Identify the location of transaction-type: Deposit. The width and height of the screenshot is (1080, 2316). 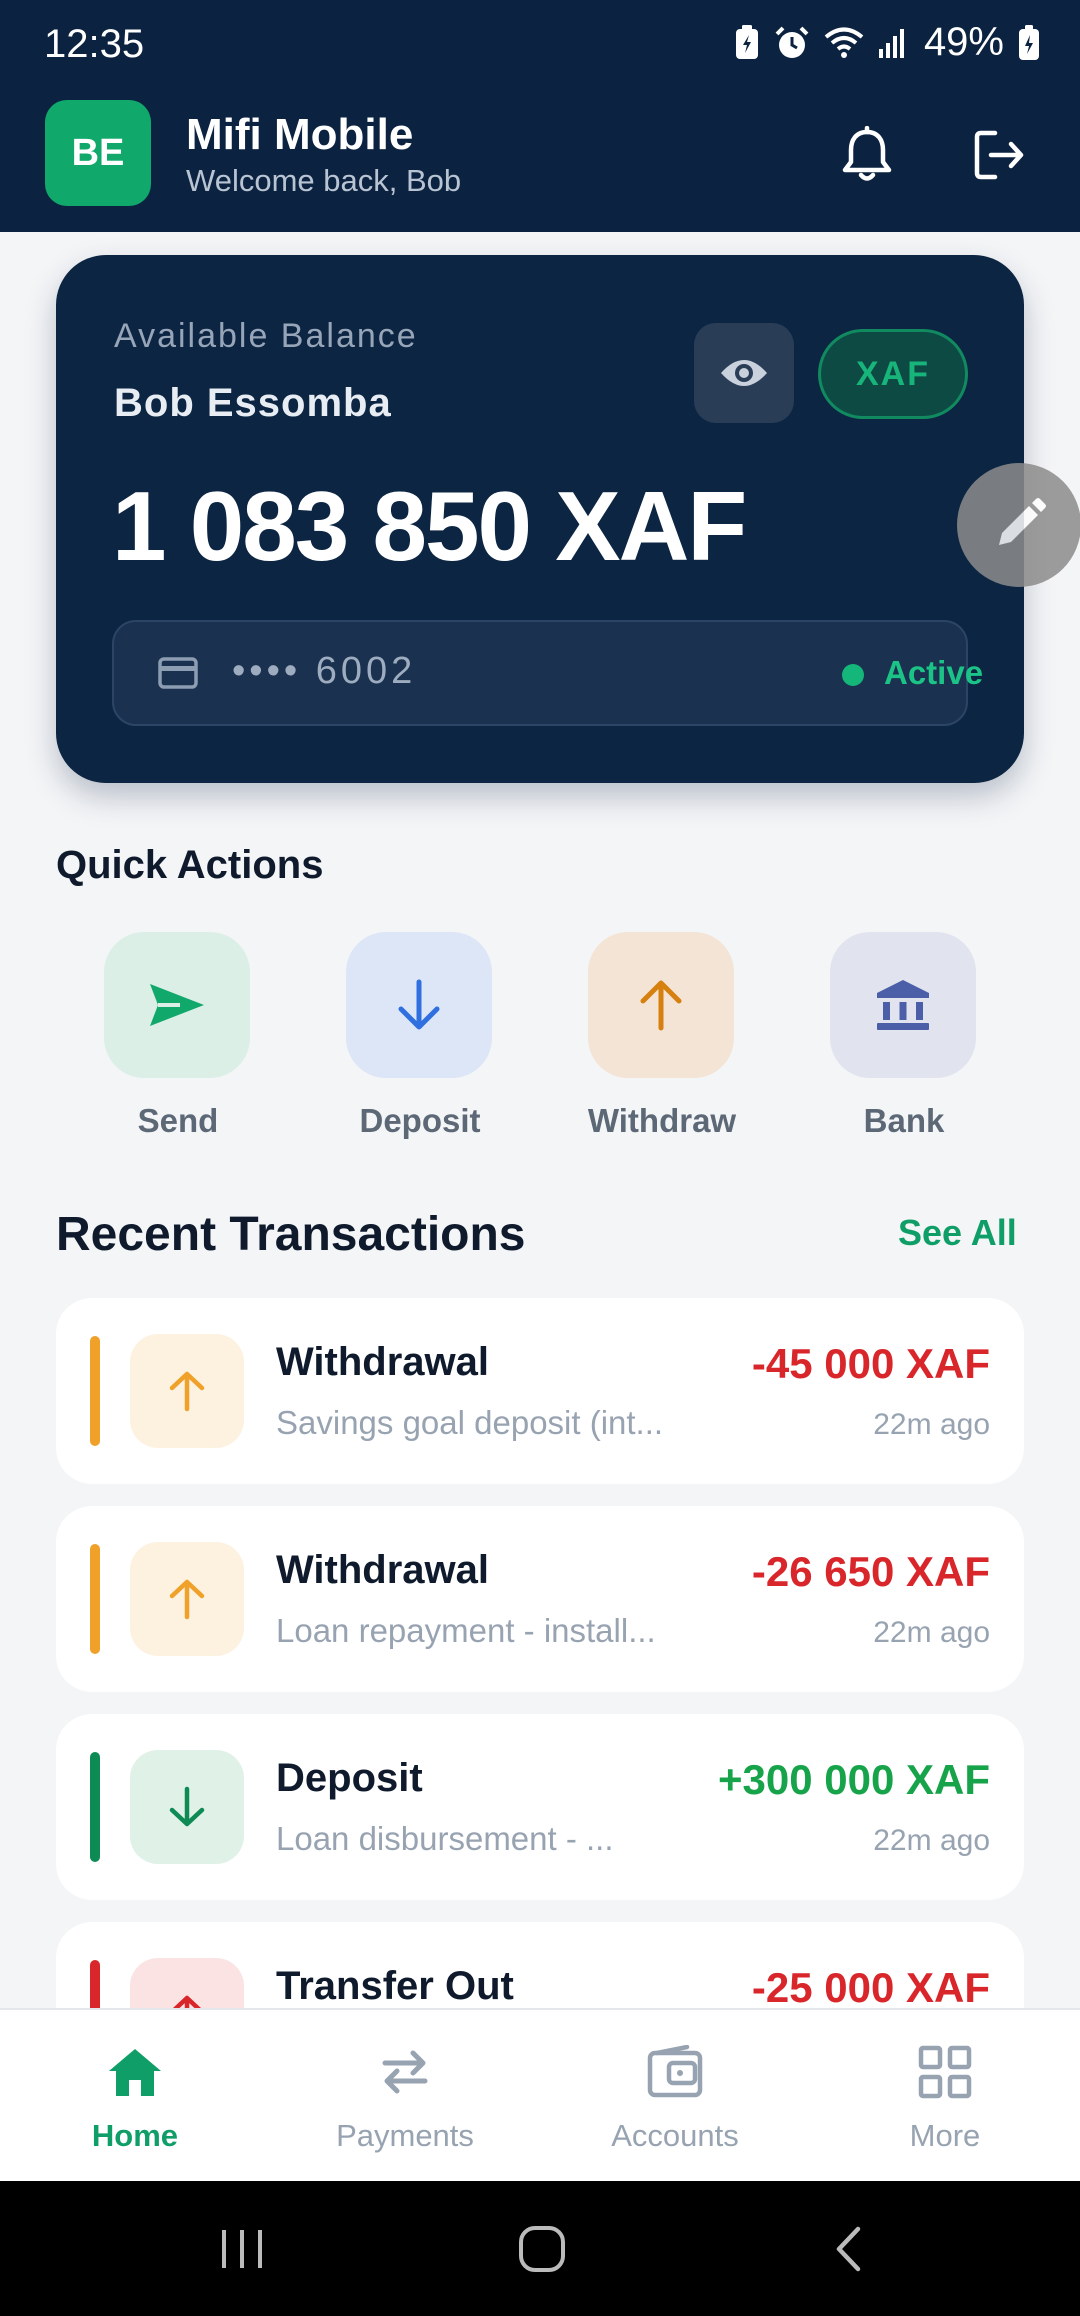
(349, 1778).